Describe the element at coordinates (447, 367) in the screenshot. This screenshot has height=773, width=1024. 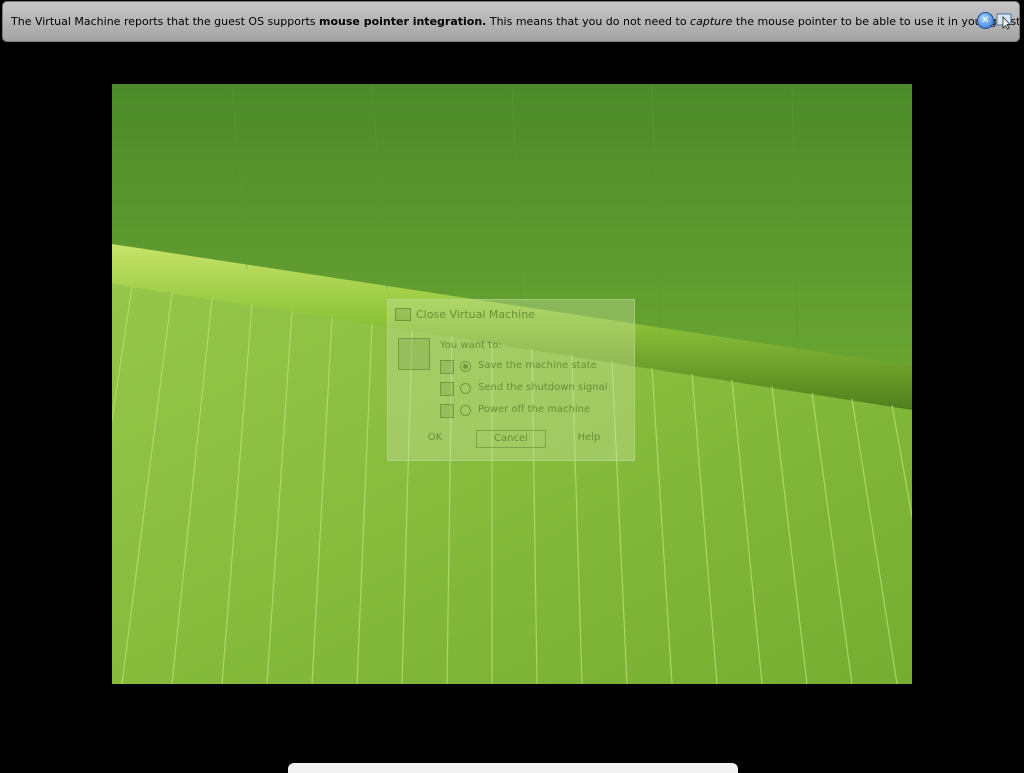
I see `save-state-icon` at that location.